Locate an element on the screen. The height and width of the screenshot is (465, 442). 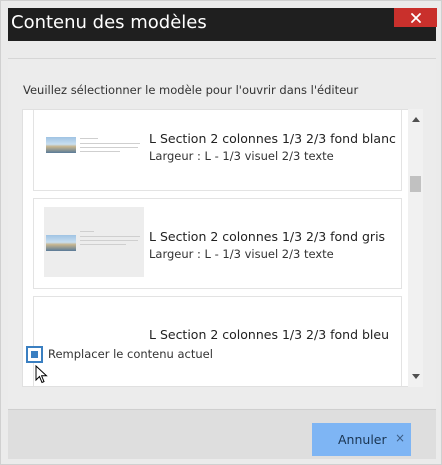
close-icon is located at coordinates (415, 17).